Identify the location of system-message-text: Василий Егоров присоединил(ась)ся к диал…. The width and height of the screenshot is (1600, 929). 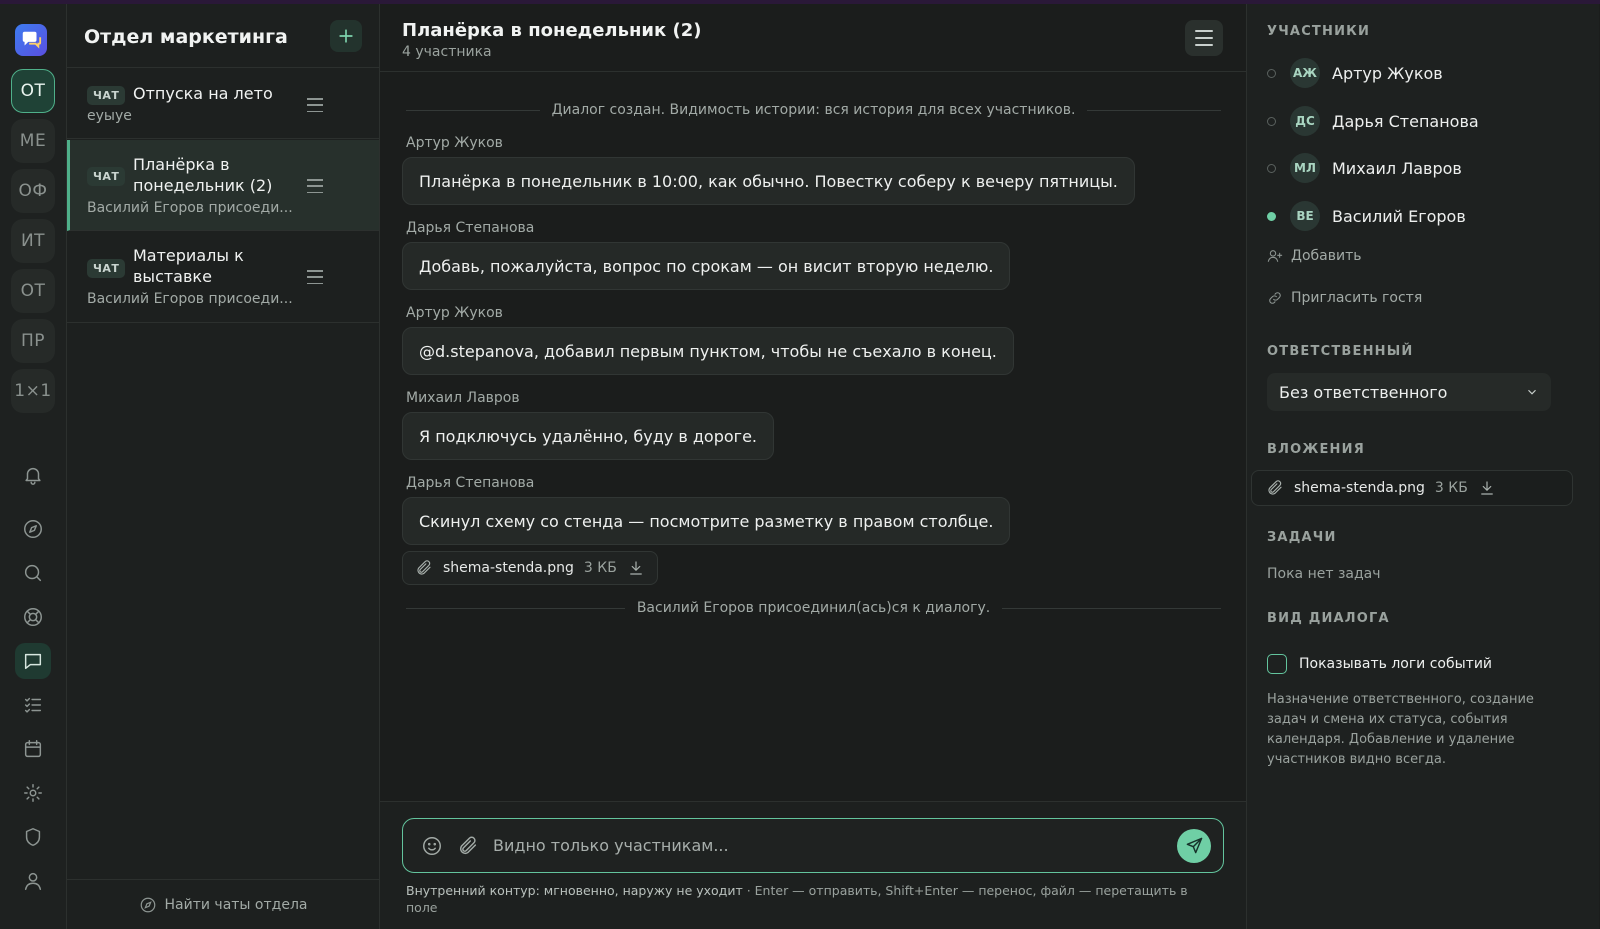
(813, 608).